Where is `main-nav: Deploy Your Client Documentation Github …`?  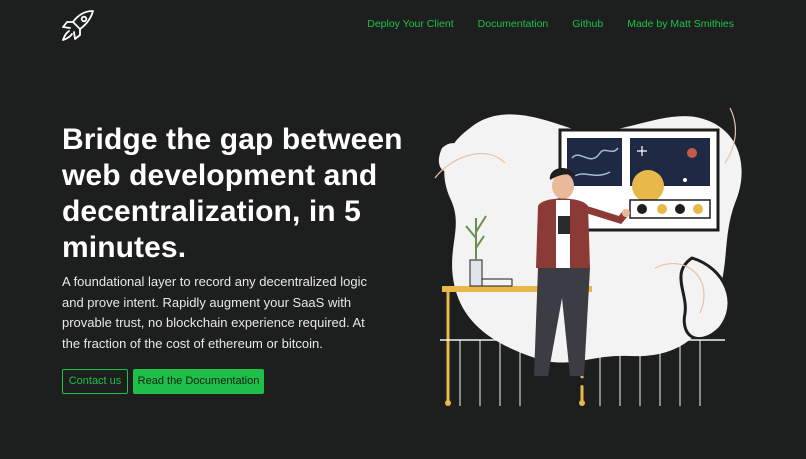
main-nav: Deploy Your Client Documentation Github … is located at coordinates (550, 24).